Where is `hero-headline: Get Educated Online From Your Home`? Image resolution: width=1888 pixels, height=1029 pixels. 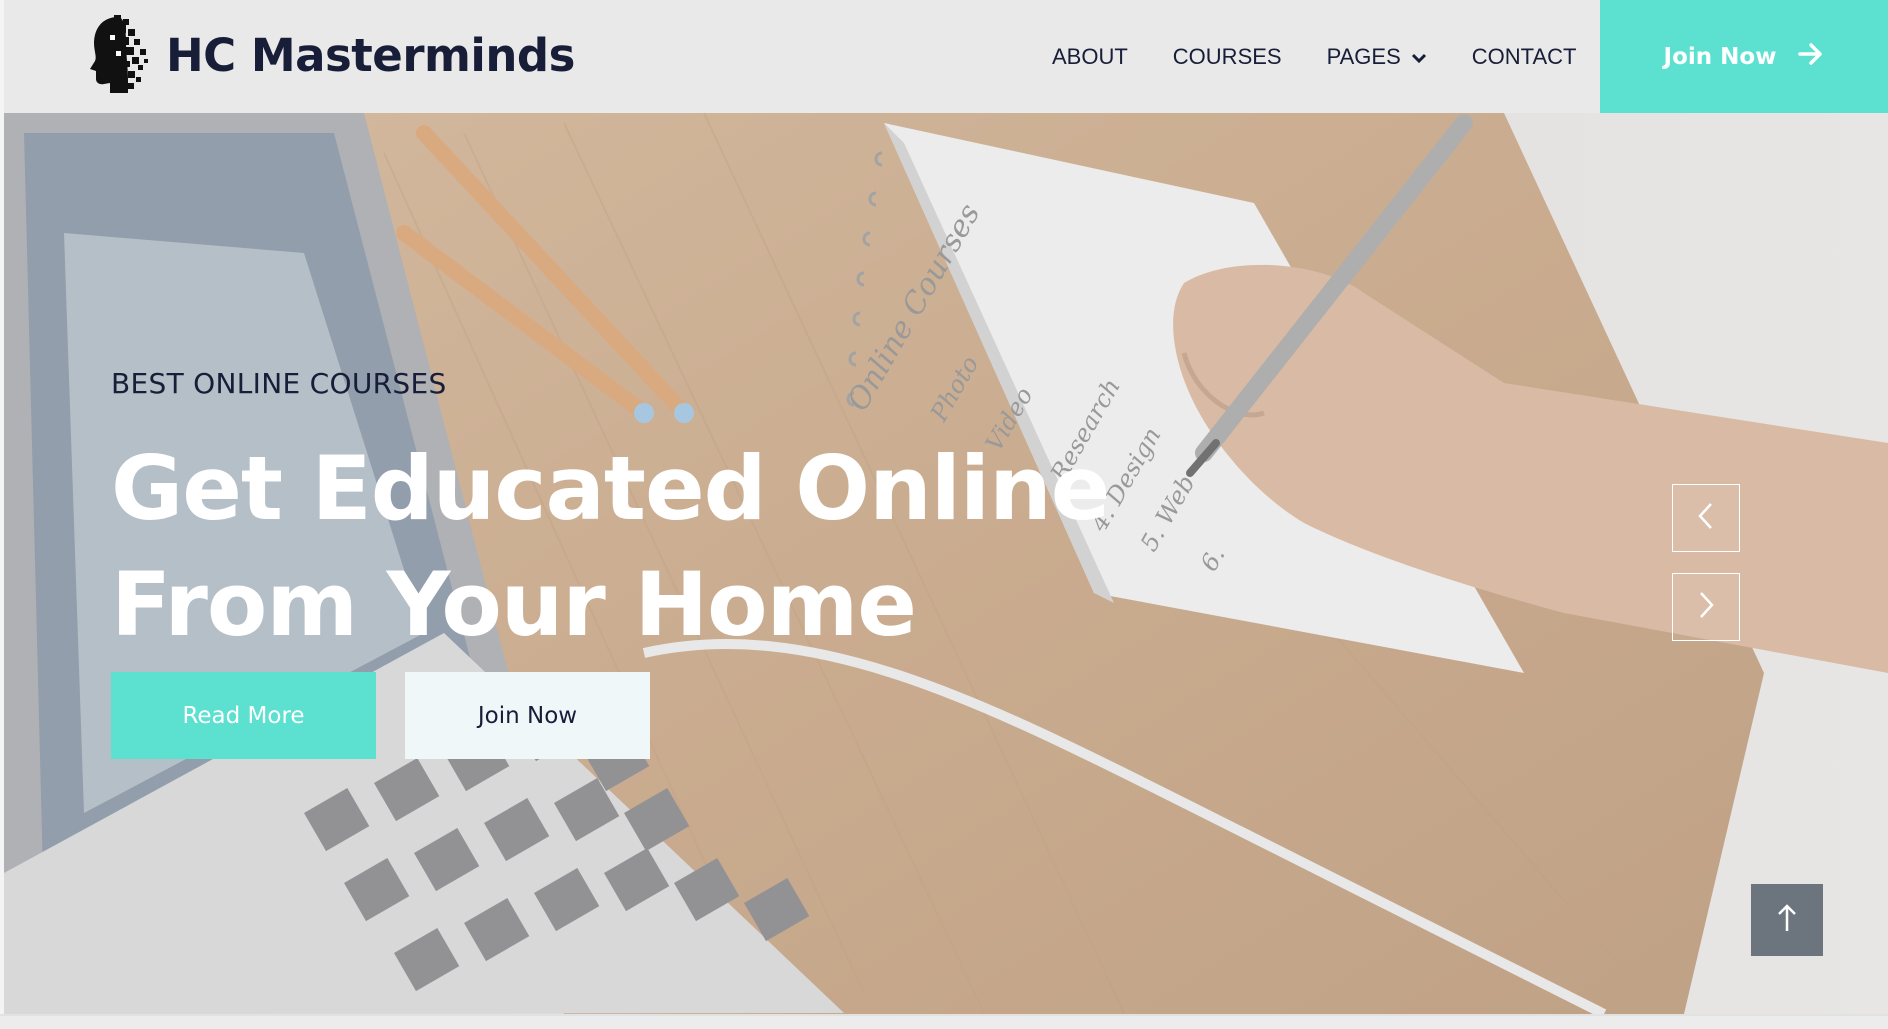 hero-headline: Get Educated Online From Your Home is located at coordinates (611, 547).